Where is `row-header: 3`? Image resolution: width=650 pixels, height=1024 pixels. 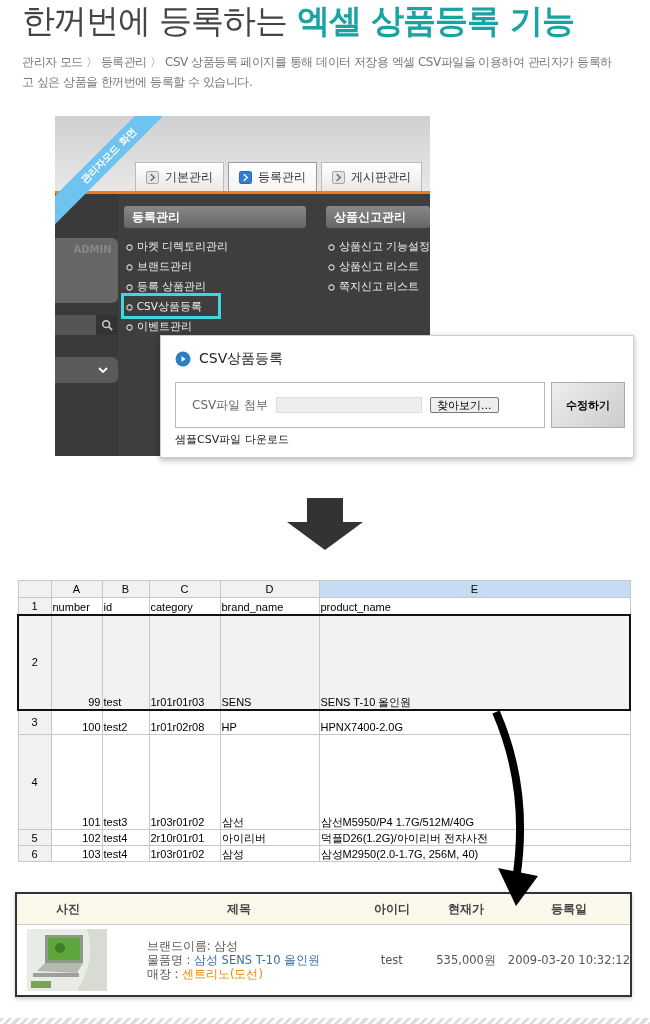
row-header: 3 is located at coordinates (34, 722).